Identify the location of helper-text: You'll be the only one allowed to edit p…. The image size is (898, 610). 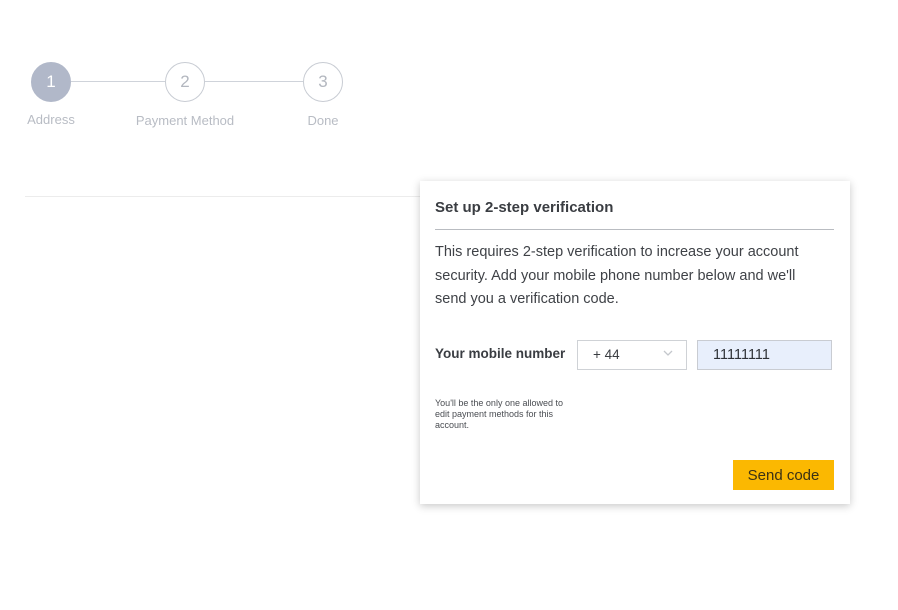
(499, 414).